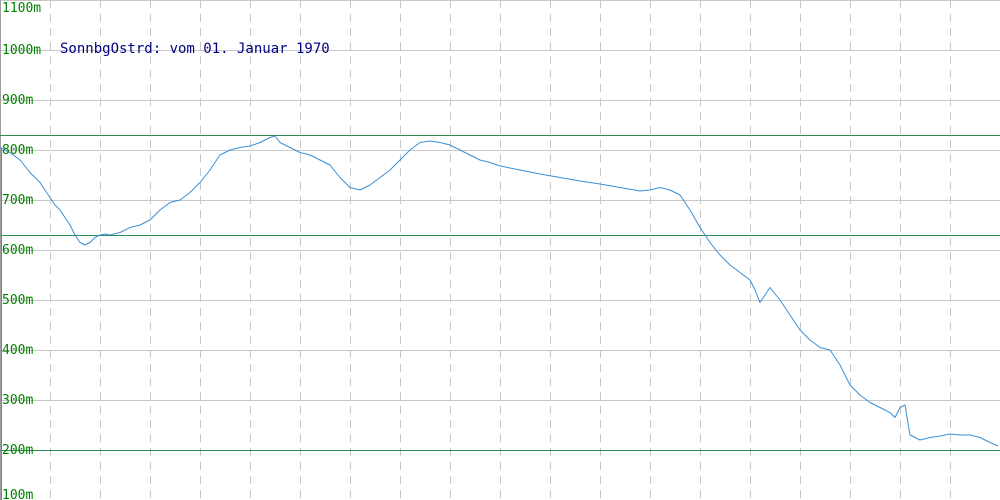 Image resolution: width=1000 pixels, height=500 pixels. I want to click on y-tick-label: 200m, so click(17, 450).